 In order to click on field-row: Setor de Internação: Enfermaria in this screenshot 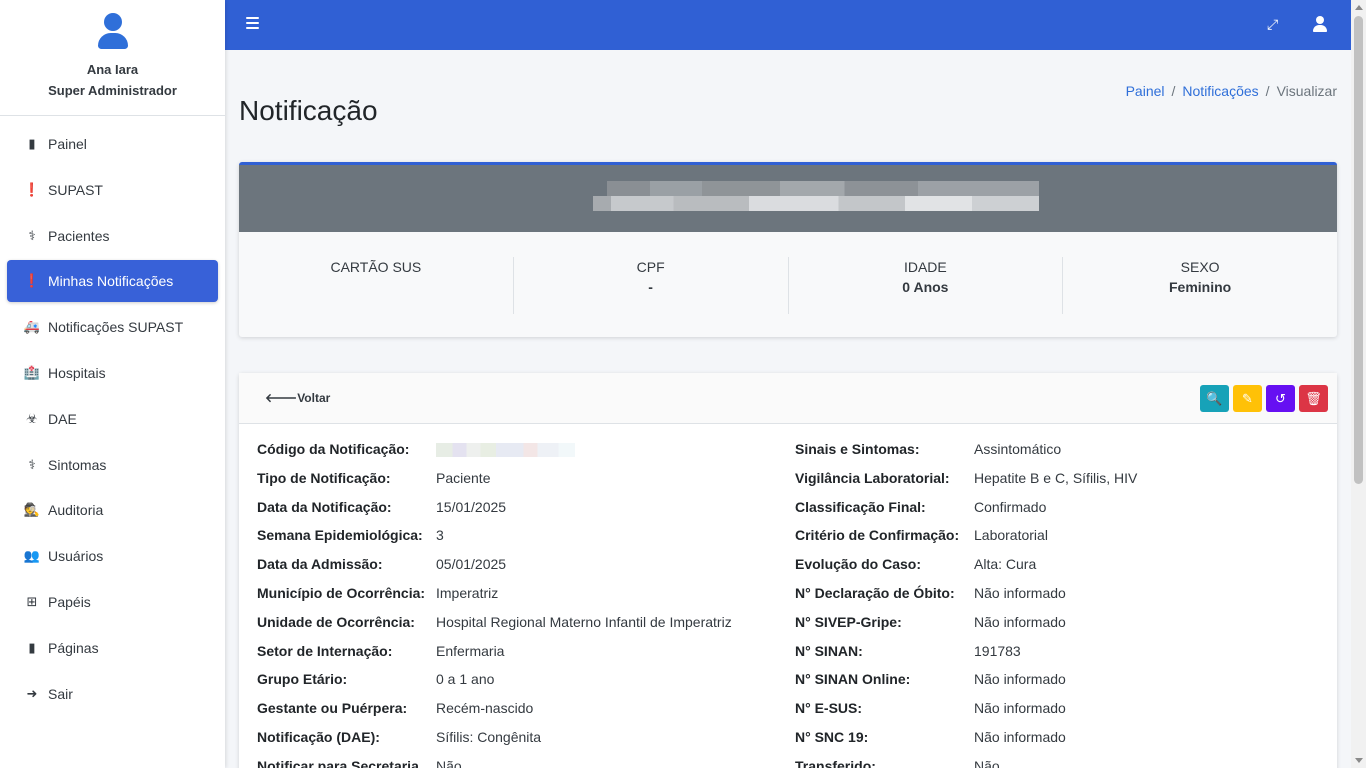, I will do `click(494, 657)`.